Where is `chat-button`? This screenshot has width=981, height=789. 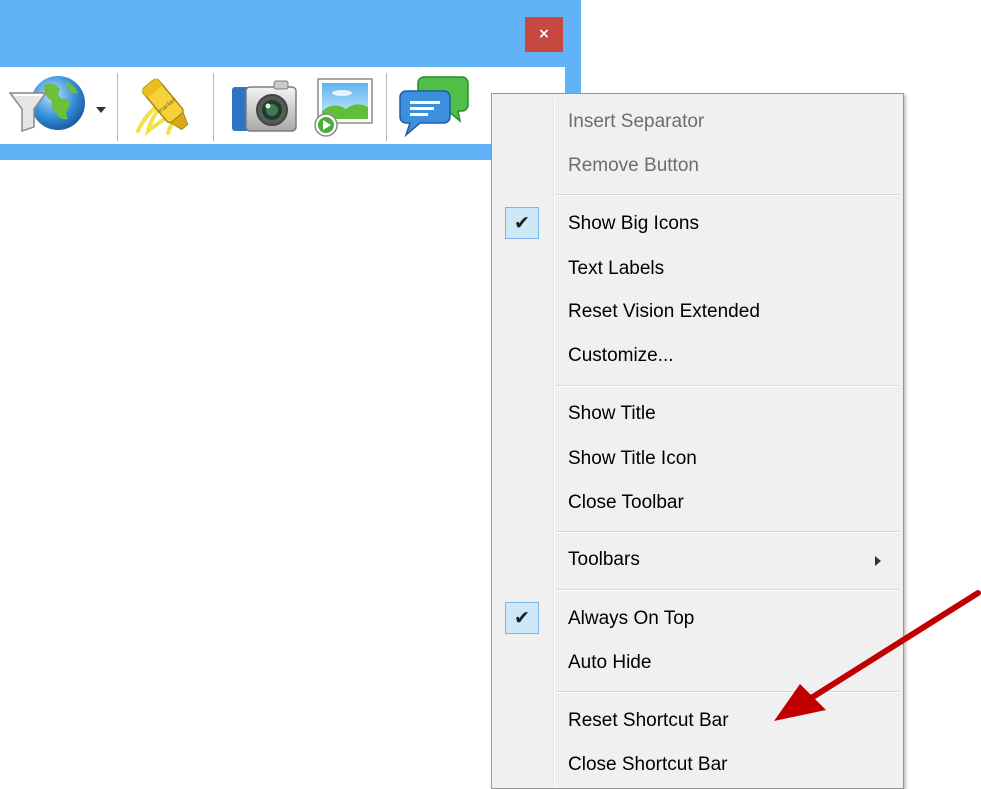
chat-button is located at coordinates (434, 106).